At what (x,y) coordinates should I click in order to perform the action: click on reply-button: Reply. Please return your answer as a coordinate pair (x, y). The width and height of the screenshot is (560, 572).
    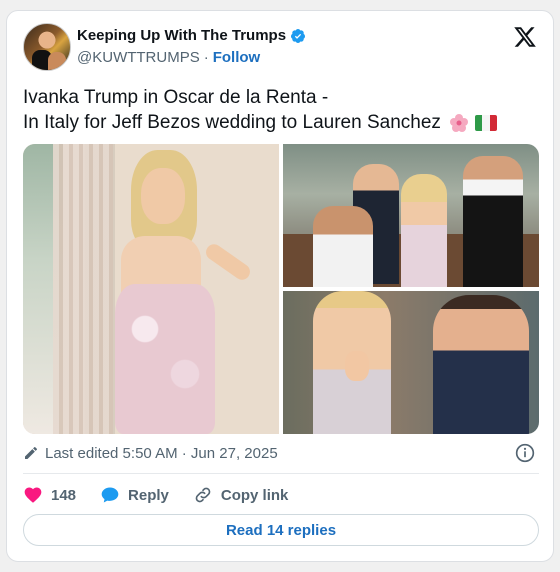
    Looking at the image, I should click on (134, 495).